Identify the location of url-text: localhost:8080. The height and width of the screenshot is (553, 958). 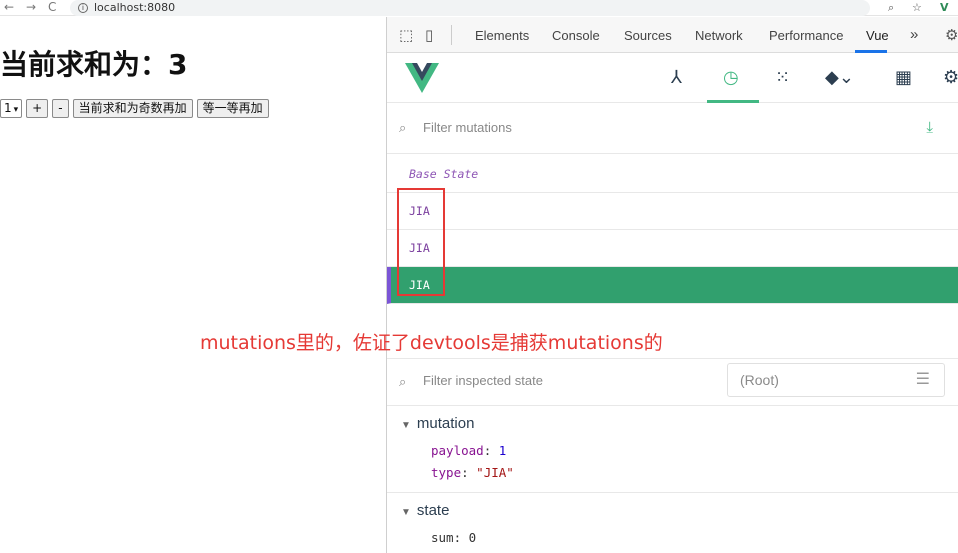
(135, 7).